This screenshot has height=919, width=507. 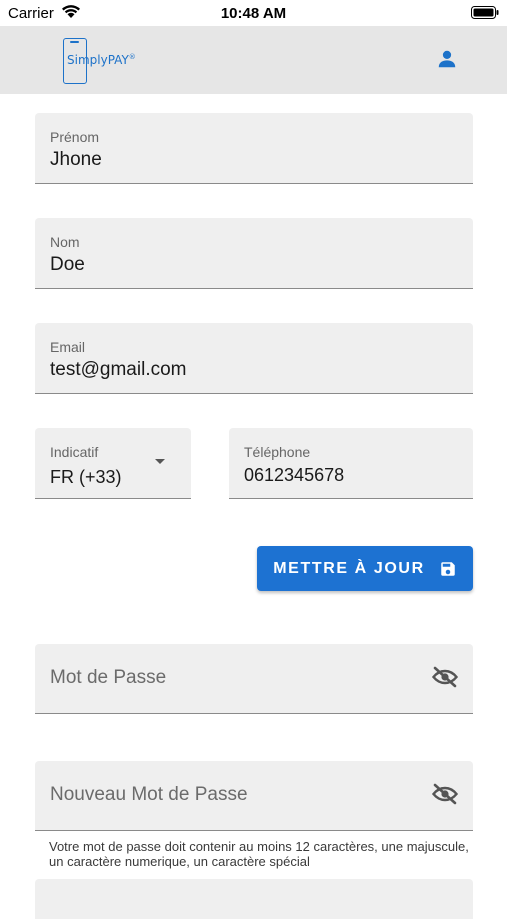 I want to click on logo-pay-text: PAY, so click(x=118, y=60).